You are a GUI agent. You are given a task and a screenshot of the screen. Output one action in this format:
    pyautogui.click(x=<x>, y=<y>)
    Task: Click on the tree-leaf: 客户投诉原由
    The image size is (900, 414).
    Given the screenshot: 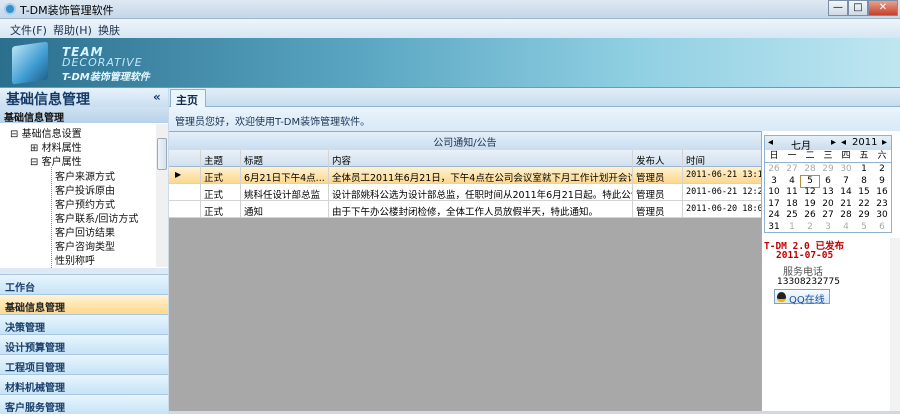 What is the action you would take?
    pyautogui.click(x=85, y=189)
    